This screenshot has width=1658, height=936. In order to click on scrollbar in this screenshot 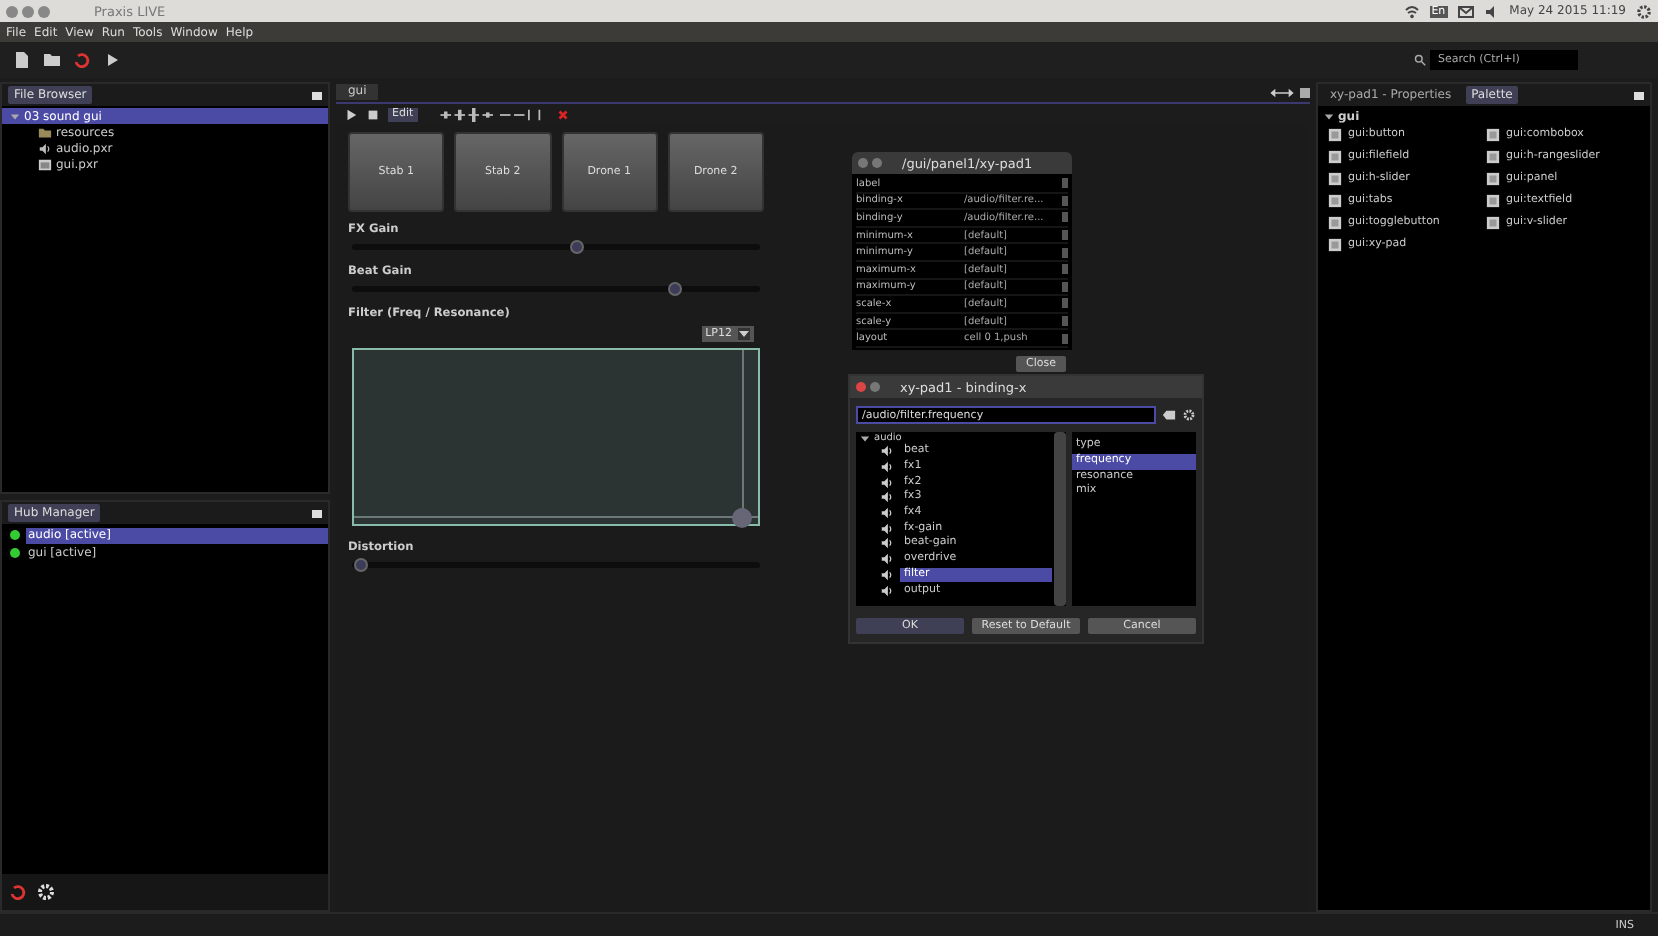, I will do `click(1060, 519)`.